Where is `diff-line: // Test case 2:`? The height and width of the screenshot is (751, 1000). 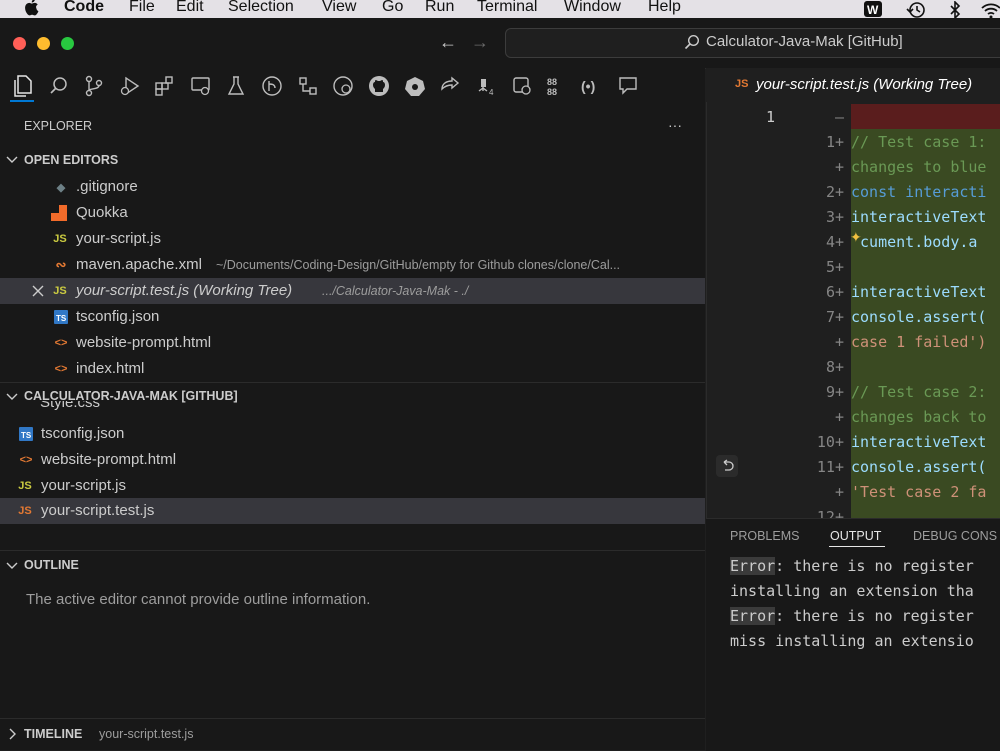
diff-line: // Test case 2: is located at coordinates (925, 391).